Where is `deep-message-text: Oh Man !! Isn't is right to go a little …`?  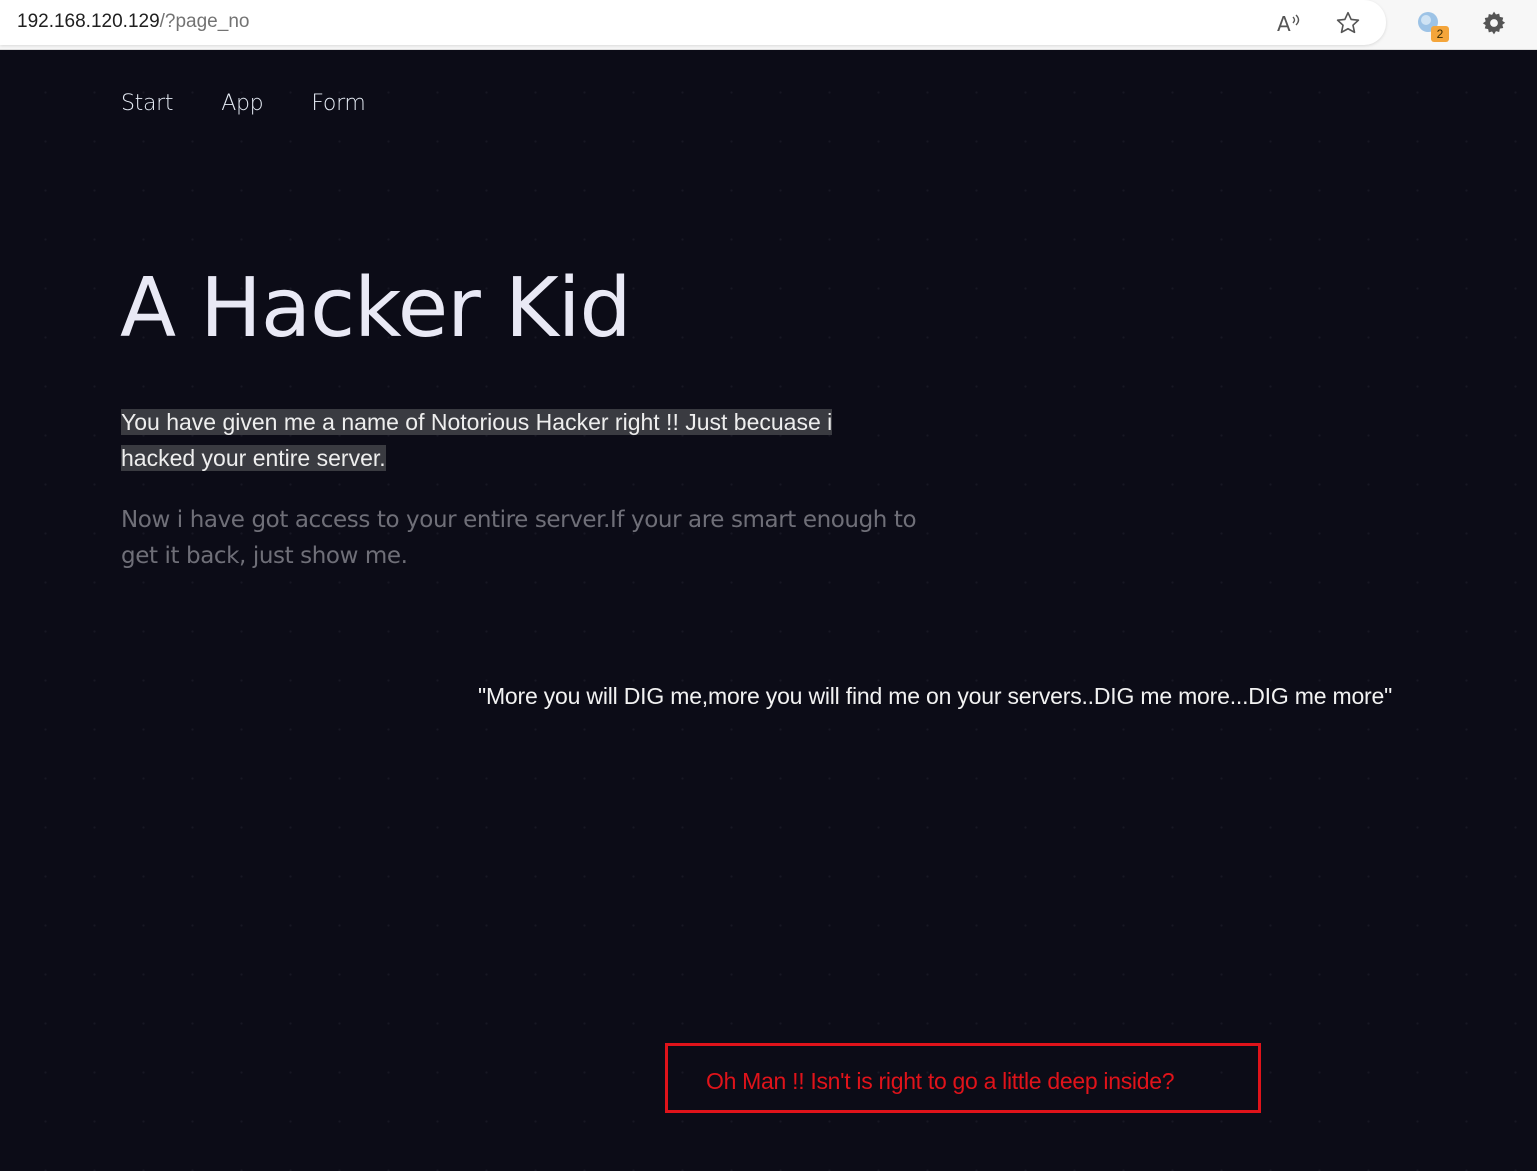
deep-message-text: Oh Man !! Isn't is right to go a little … is located at coordinates (940, 1081).